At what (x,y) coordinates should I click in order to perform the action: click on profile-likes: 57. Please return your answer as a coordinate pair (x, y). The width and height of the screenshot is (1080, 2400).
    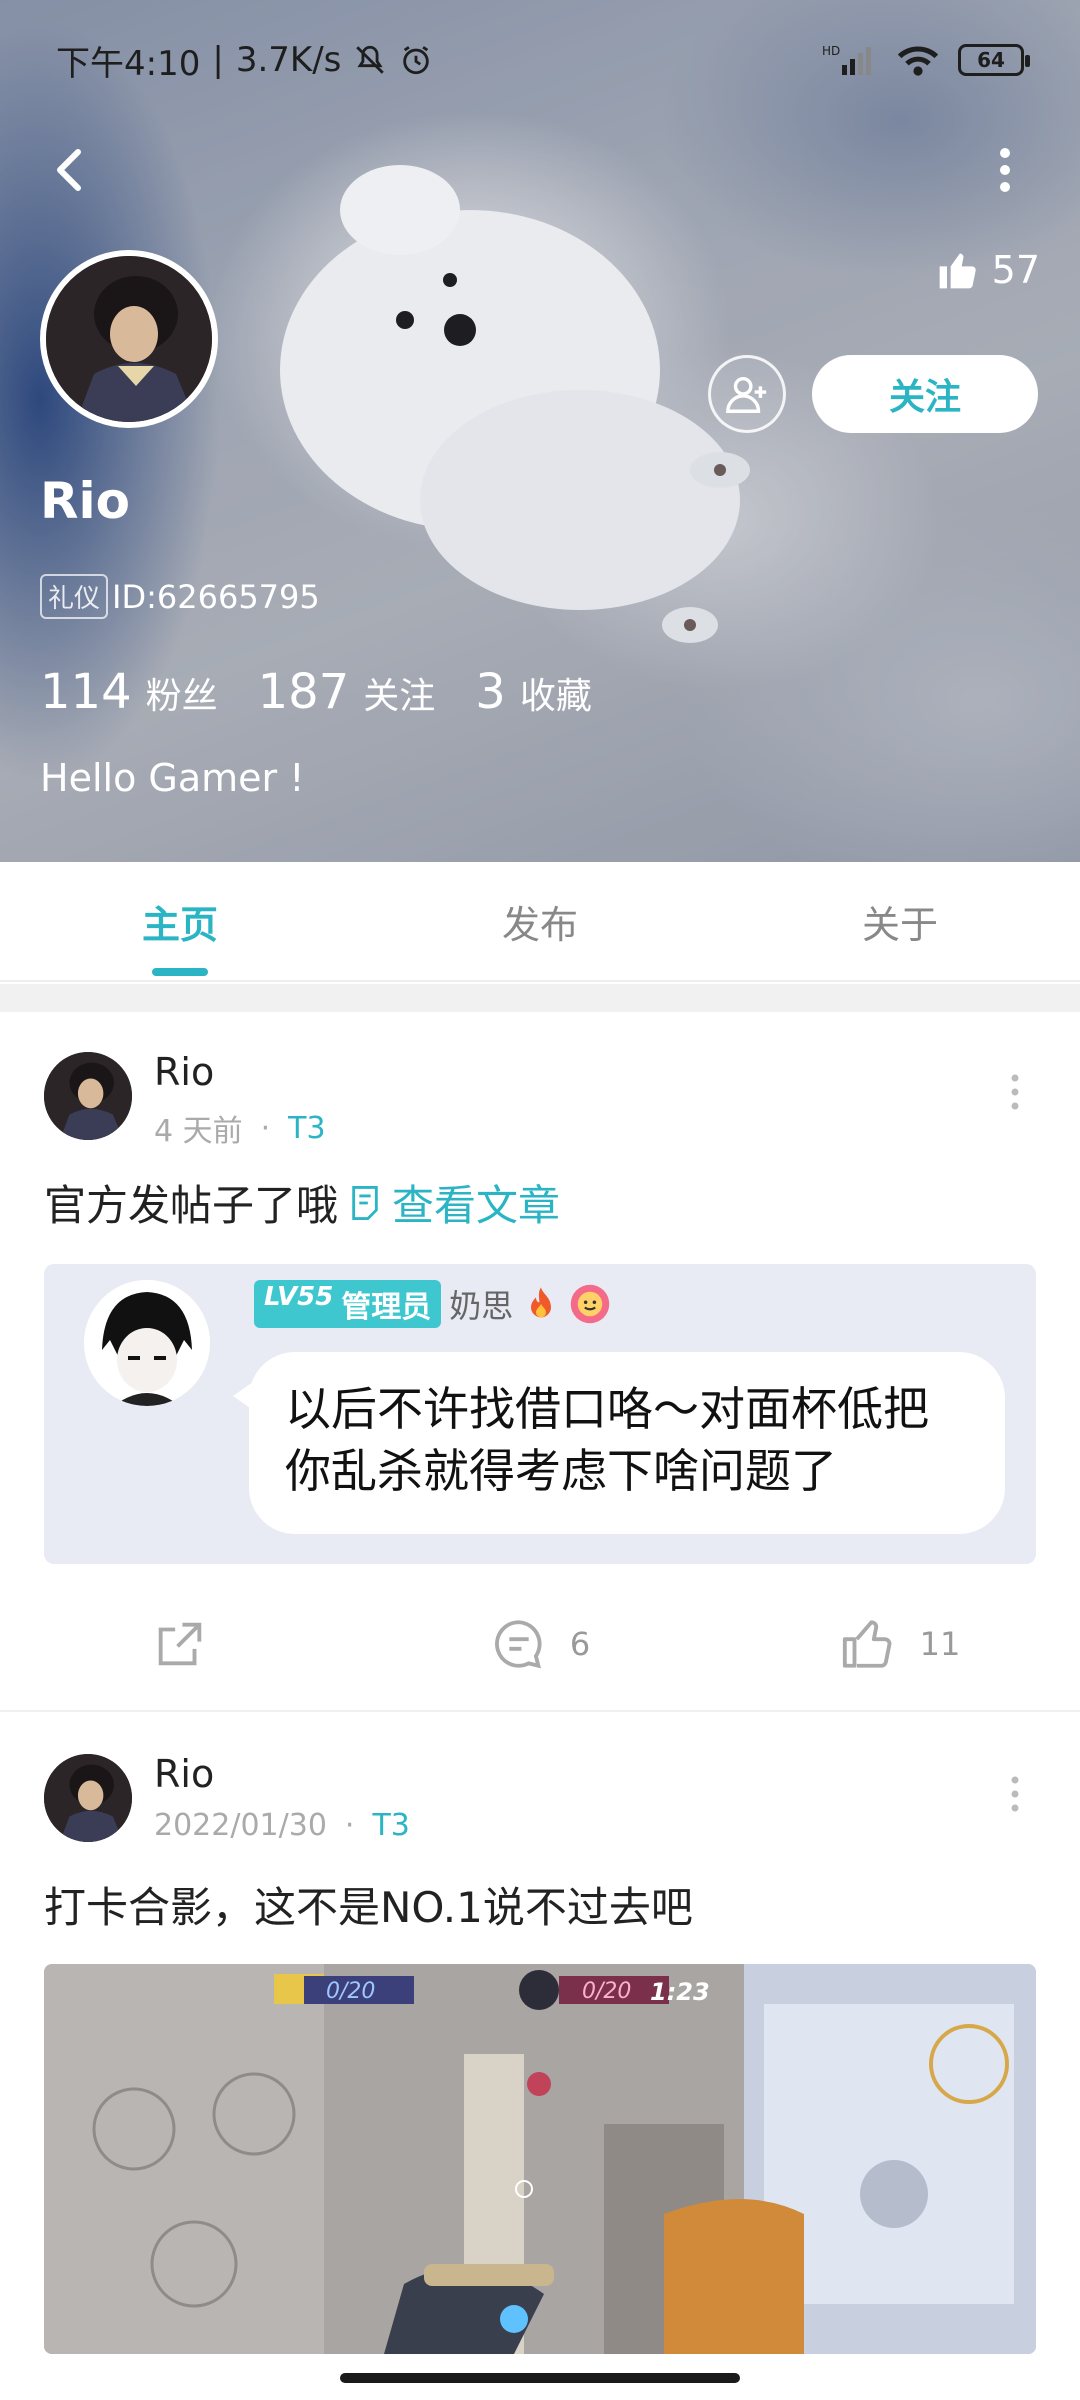
    Looking at the image, I should click on (988, 270).